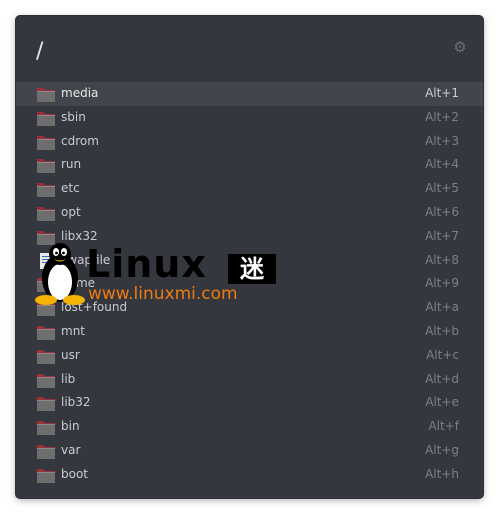 The height and width of the screenshot is (514, 499). What do you see at coordinates (71, 164) in the screenshot?
I see `result-label: run` at bounding box center [71, 164].